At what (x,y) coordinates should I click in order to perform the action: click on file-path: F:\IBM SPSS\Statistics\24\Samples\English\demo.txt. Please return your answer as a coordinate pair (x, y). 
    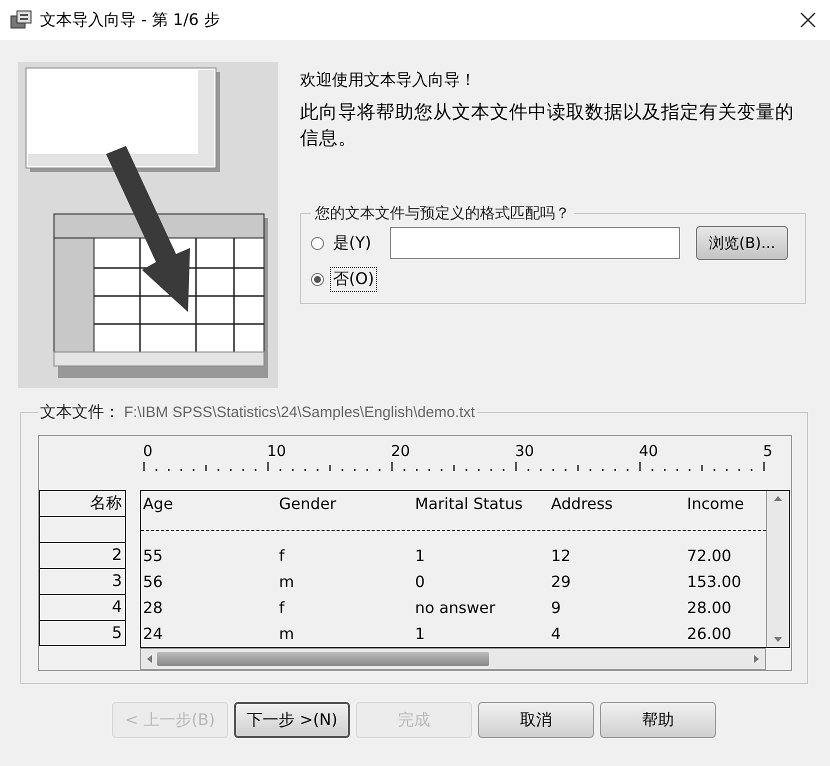
    Looking at the image, I should click on (299, 412).